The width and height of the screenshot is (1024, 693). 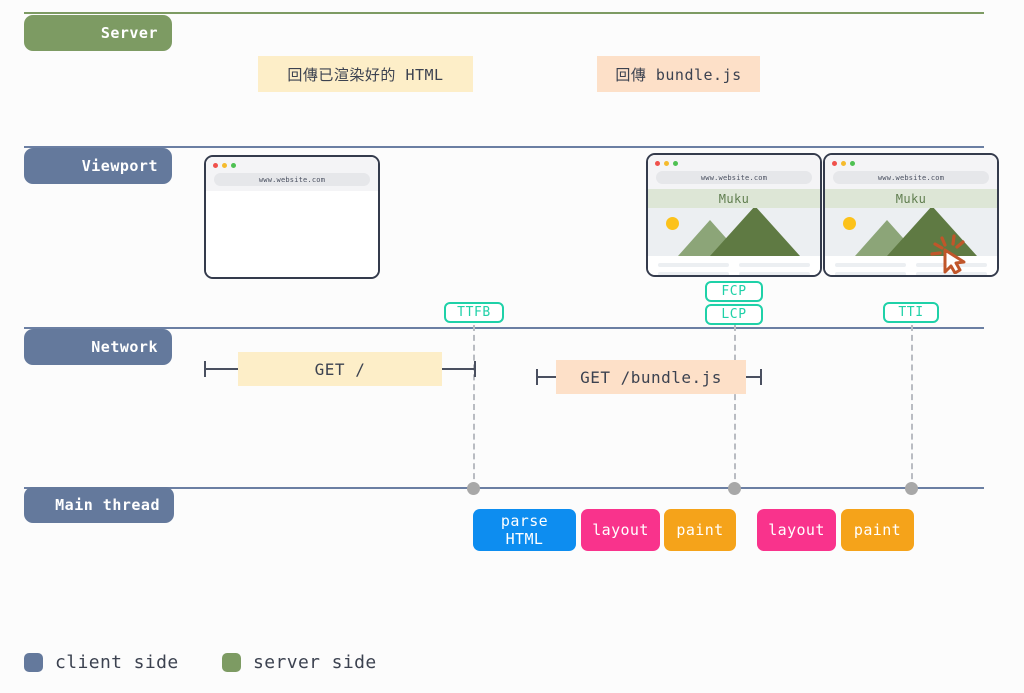 What do you see at coordinates (524, 520) in the screenshot?
I see `task-label-line1: parse` at bounding box center [524, 520].